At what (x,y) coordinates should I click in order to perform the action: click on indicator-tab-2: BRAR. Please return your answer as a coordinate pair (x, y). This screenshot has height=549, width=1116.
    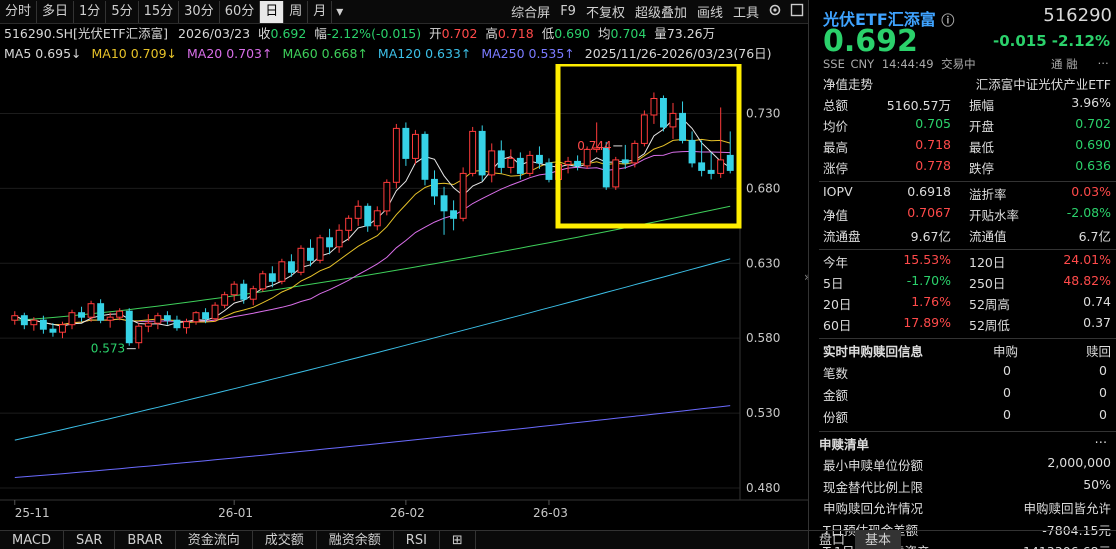
    Looking at the image, I should click on (145, 540).